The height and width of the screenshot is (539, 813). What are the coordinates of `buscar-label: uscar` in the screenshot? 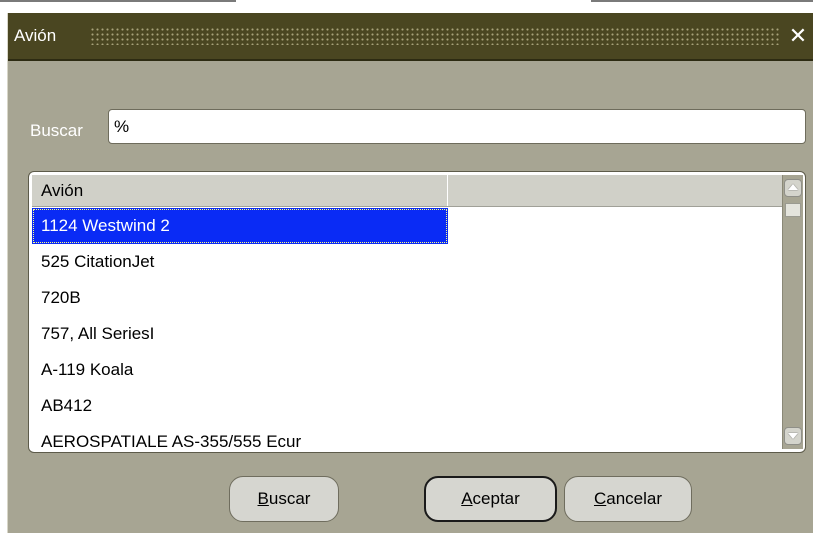 It's located at (289, 498).